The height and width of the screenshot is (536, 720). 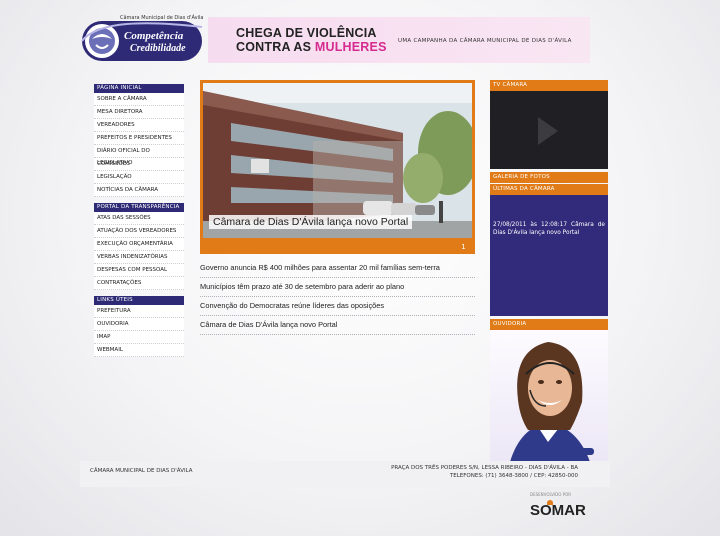 I want to click on nav-head-links: LINKS ÚTEIS, so click(x=139, y=300).